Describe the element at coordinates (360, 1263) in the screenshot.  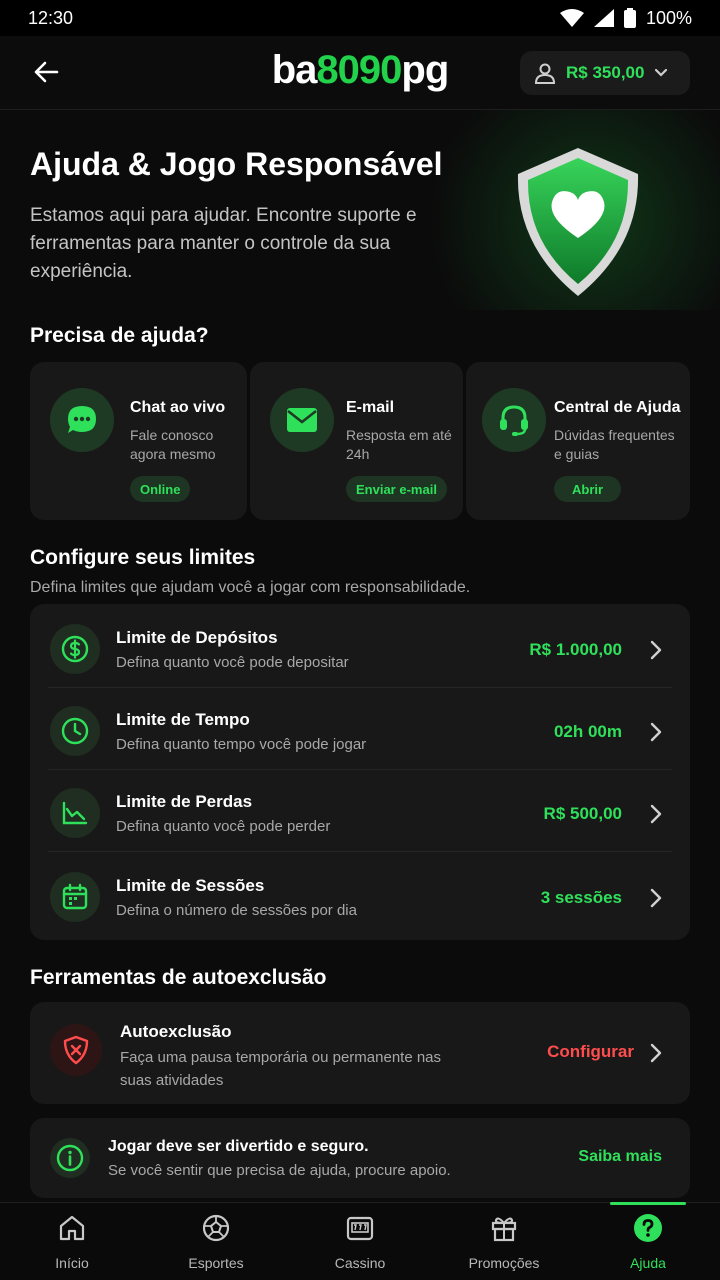
I see `nav-label: Cassino` at that location.